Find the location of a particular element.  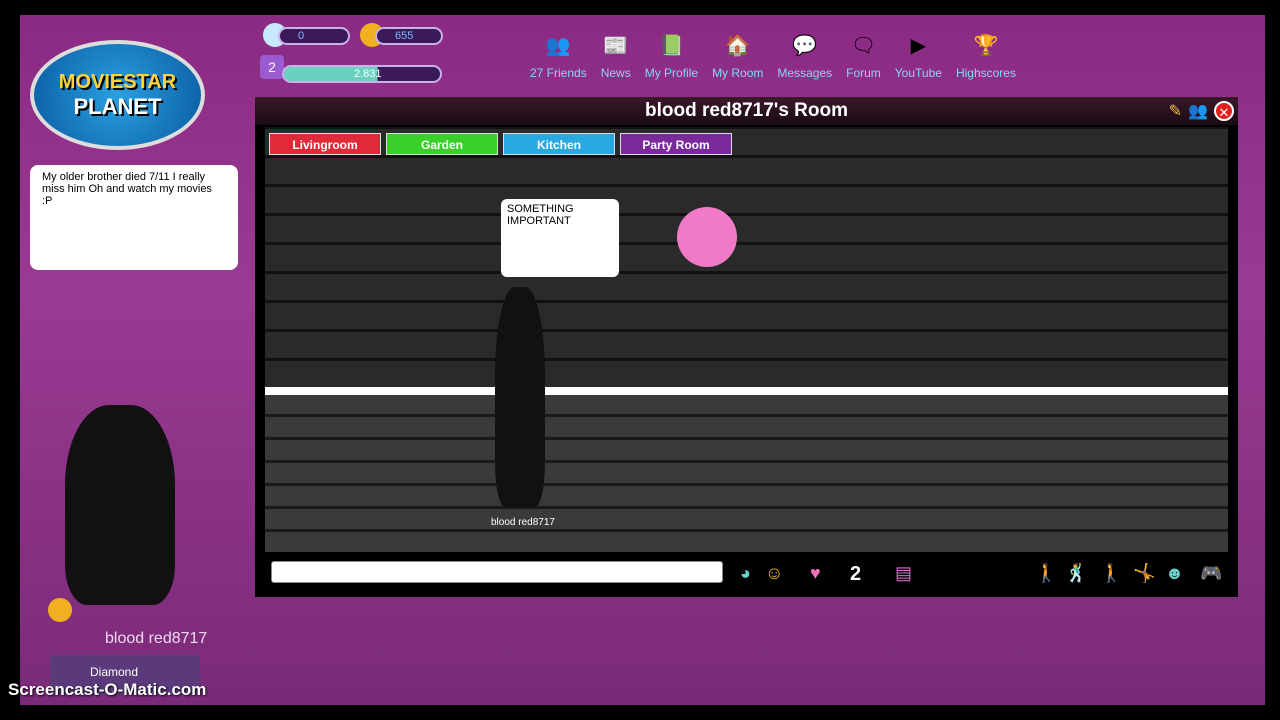

chat-bar: ◕ ☺ ♥ 2 ▤ 🚶 🕺 🚶 🤸 ☻ 🎮 is located at coordinates (746, 574).